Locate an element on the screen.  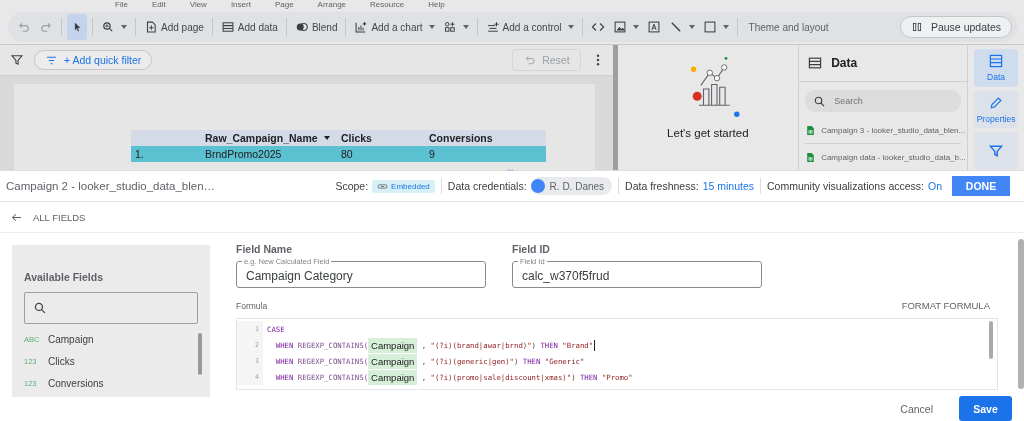
search-field: Search is located at coordinates (889, 101).